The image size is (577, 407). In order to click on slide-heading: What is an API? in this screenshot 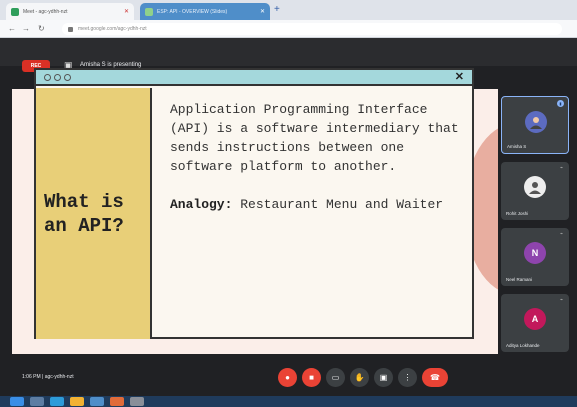, I will do `click(84, 213)`.